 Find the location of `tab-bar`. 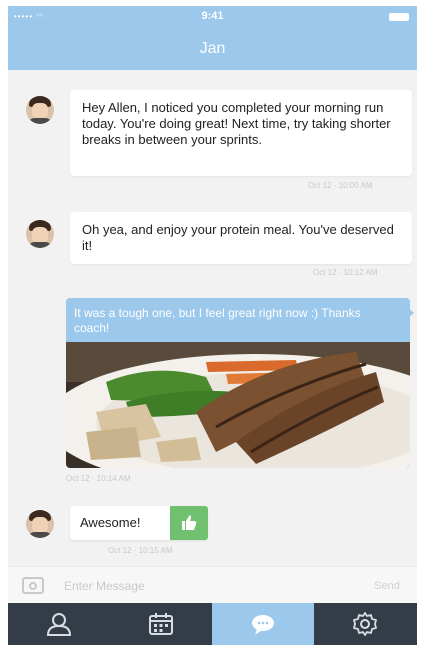

tab-bar is located at coordinates (212, 624).